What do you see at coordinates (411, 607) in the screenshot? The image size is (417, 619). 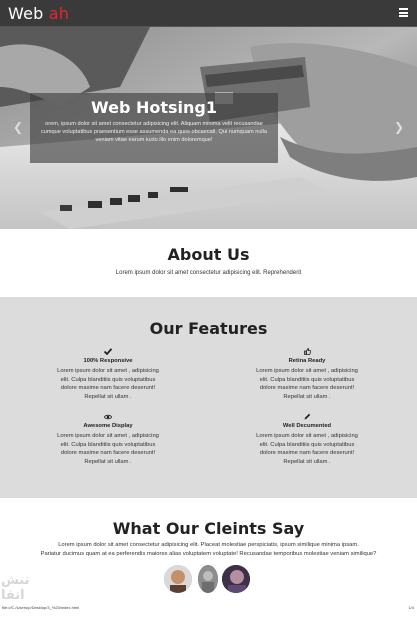 I see `page-number: 1/4` at bounding box center [411, 607].